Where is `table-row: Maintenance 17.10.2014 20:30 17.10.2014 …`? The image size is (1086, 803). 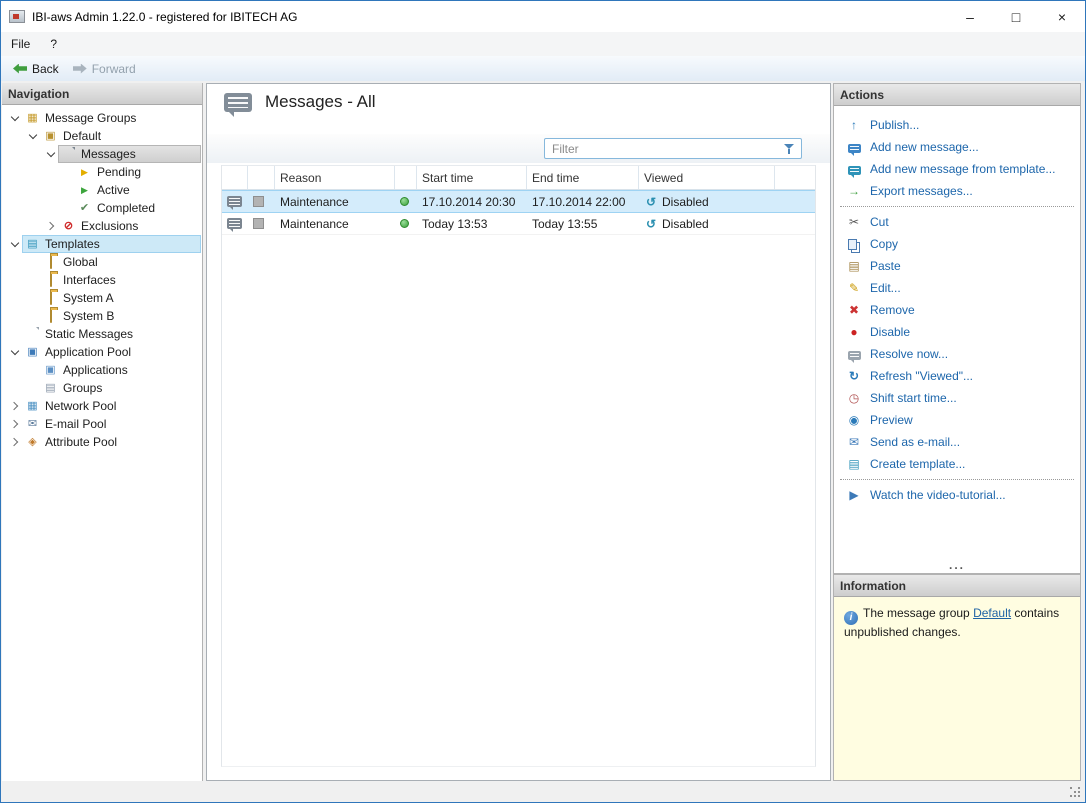
table-row: Maintenance 17.10.2014 20:30 17.10.2014 … is located at coordinates (518, 201).